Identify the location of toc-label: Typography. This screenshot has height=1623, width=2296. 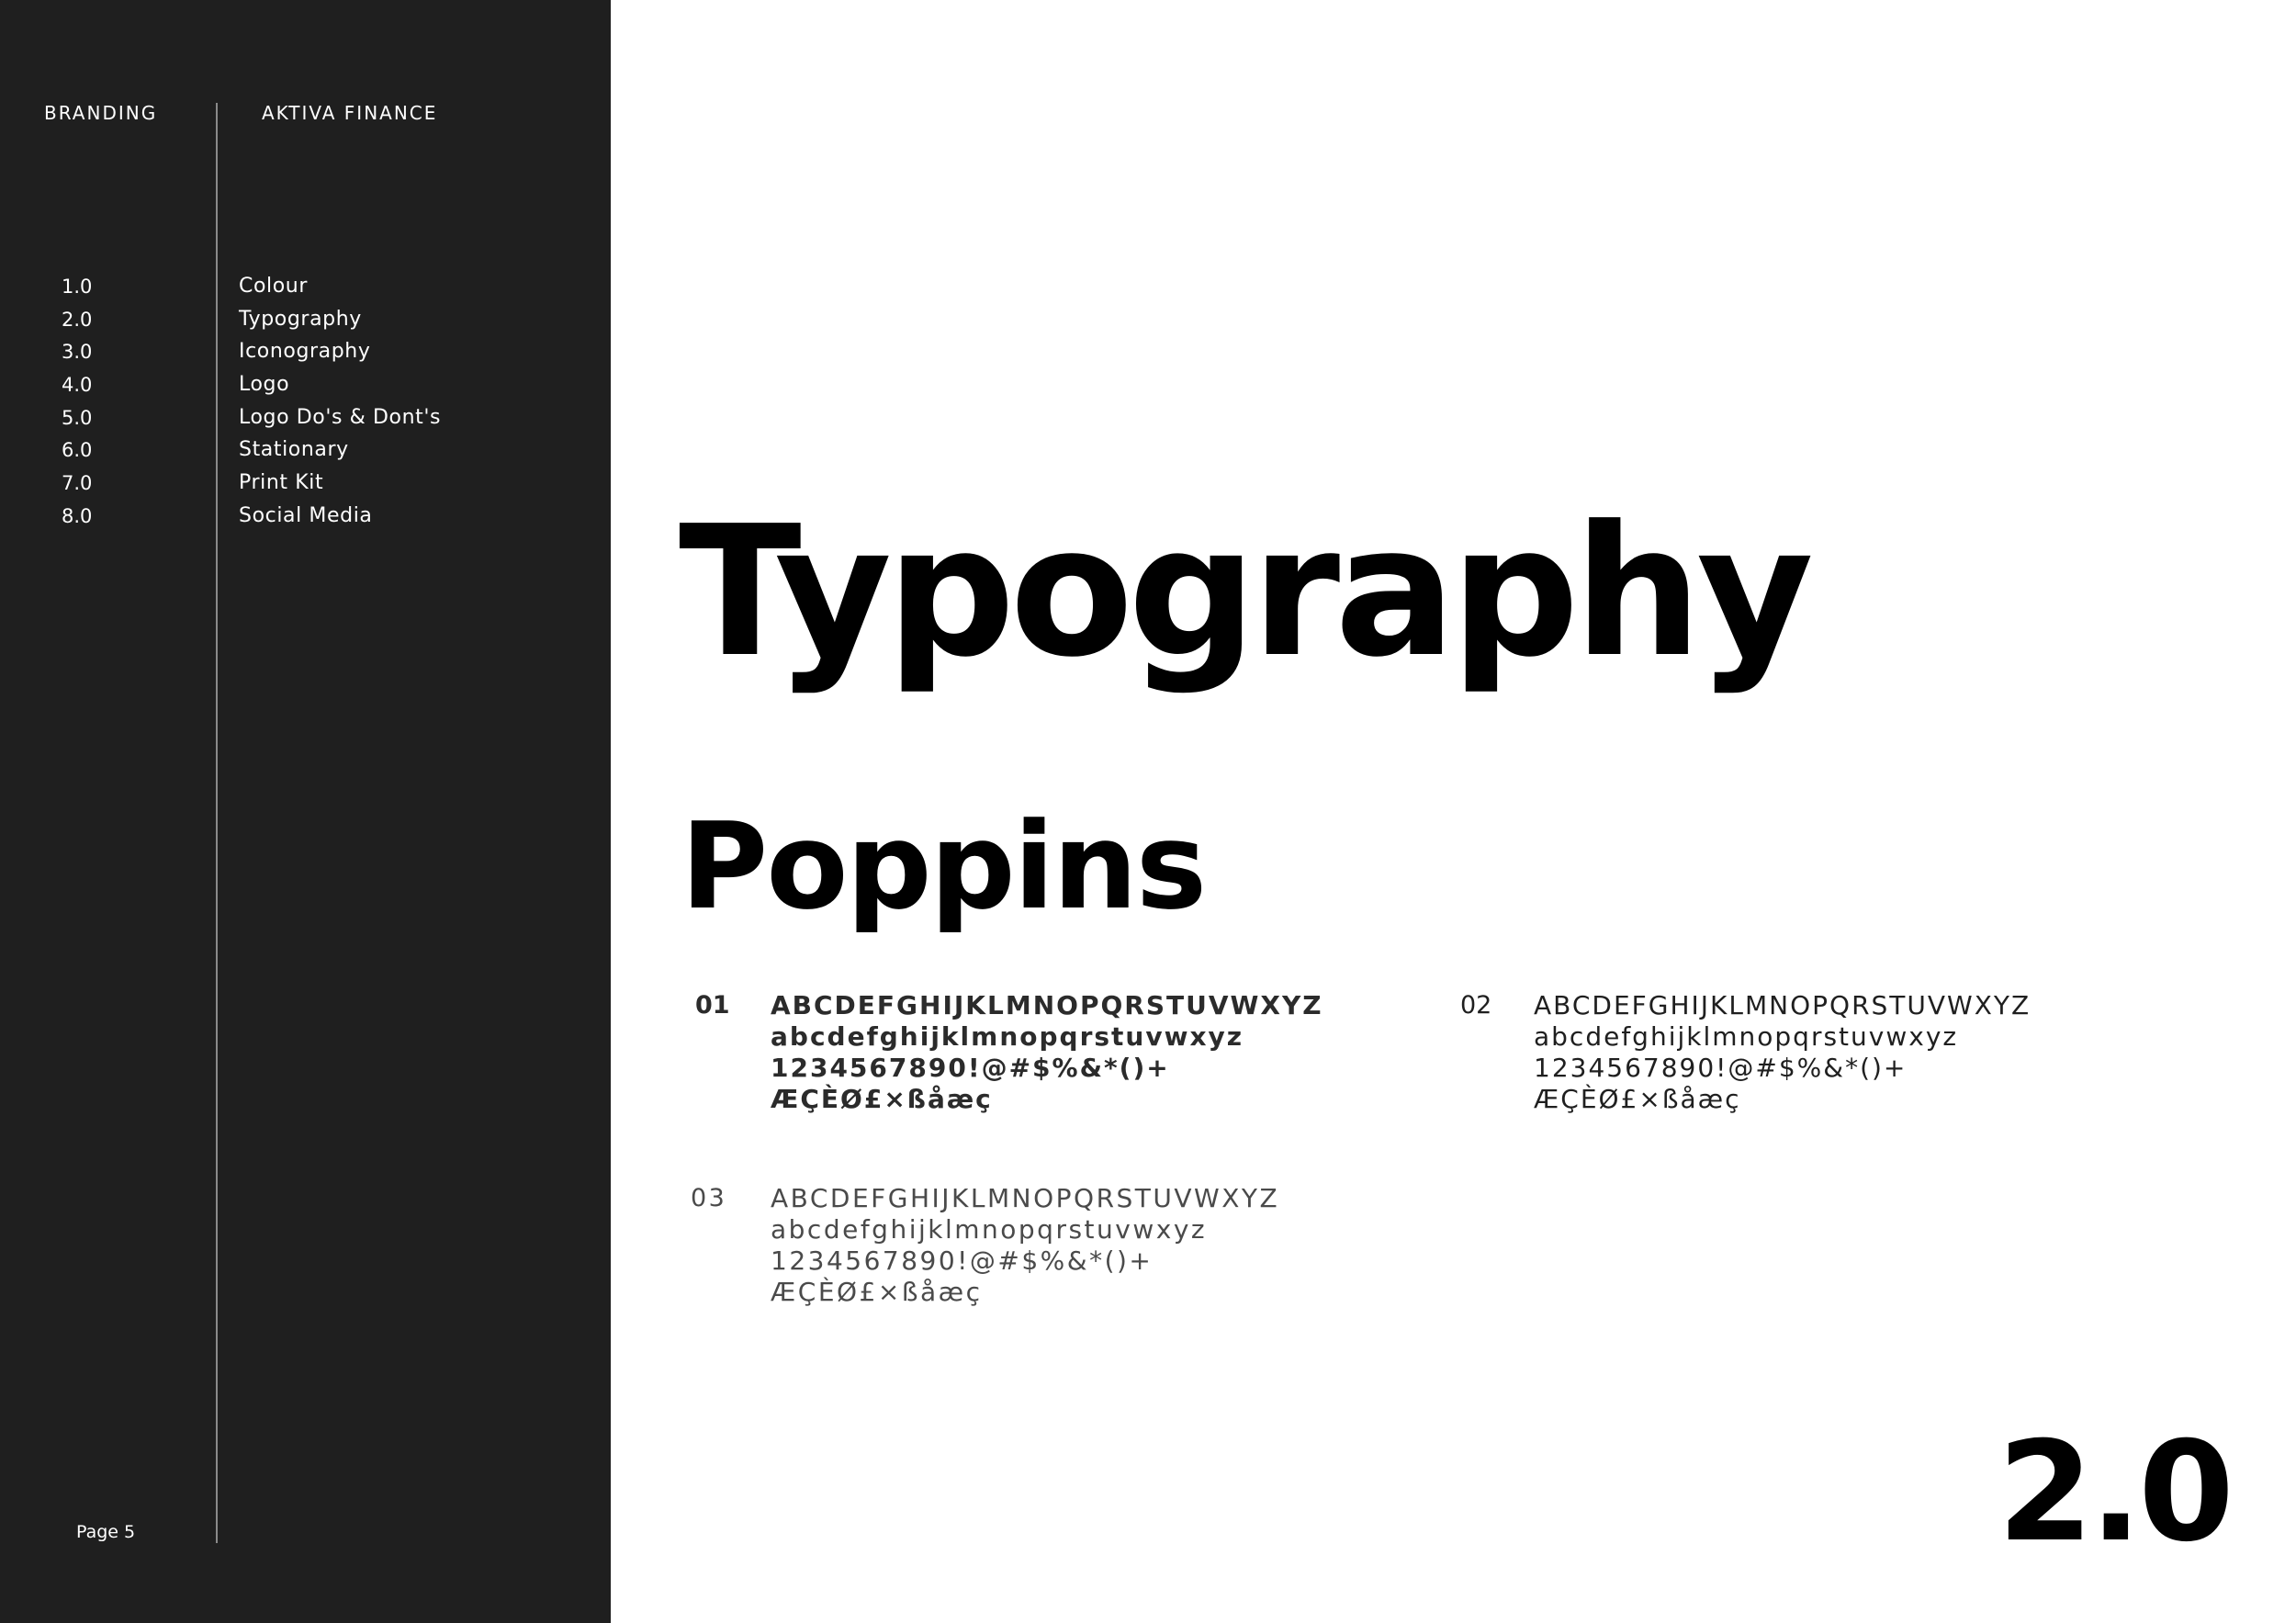
(301, 319).